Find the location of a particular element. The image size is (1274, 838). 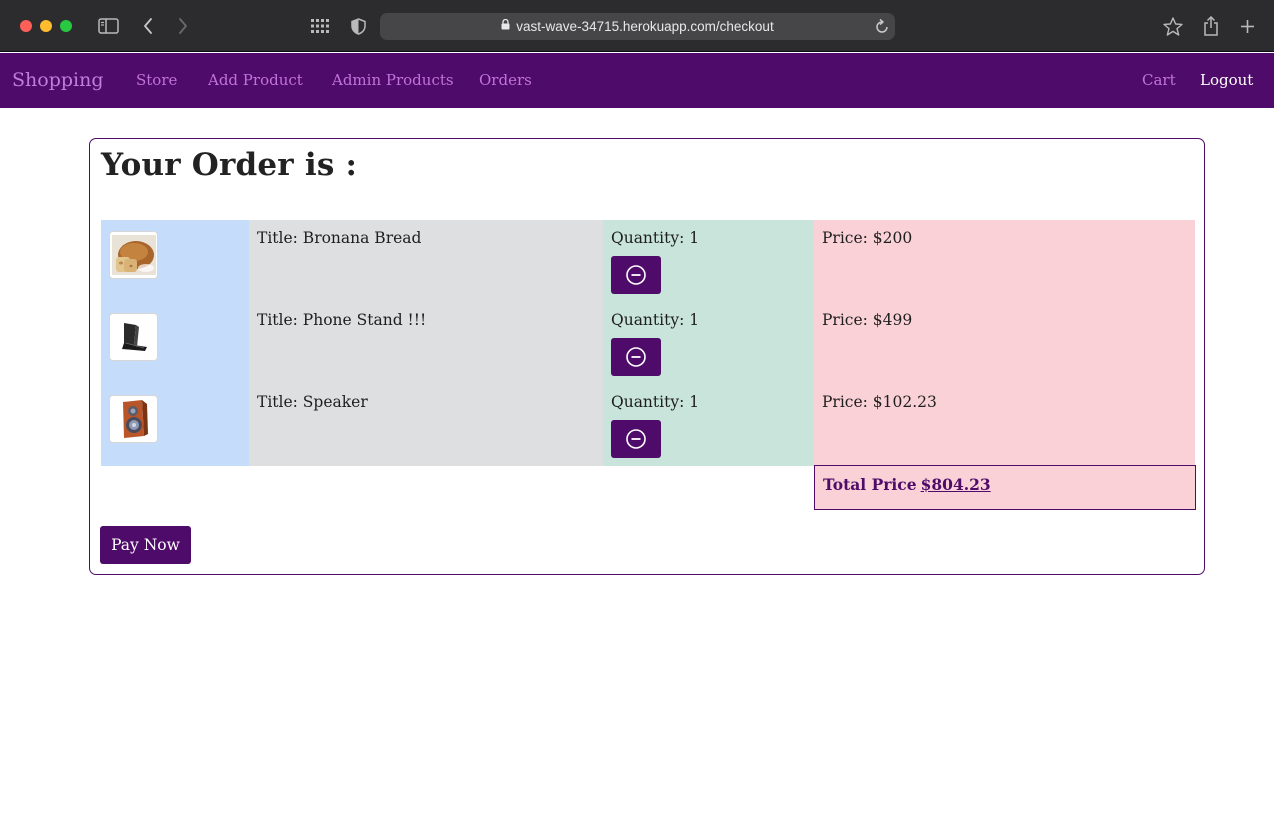

total-price: Total Price $804.23 is located at coordinates (907, 484).